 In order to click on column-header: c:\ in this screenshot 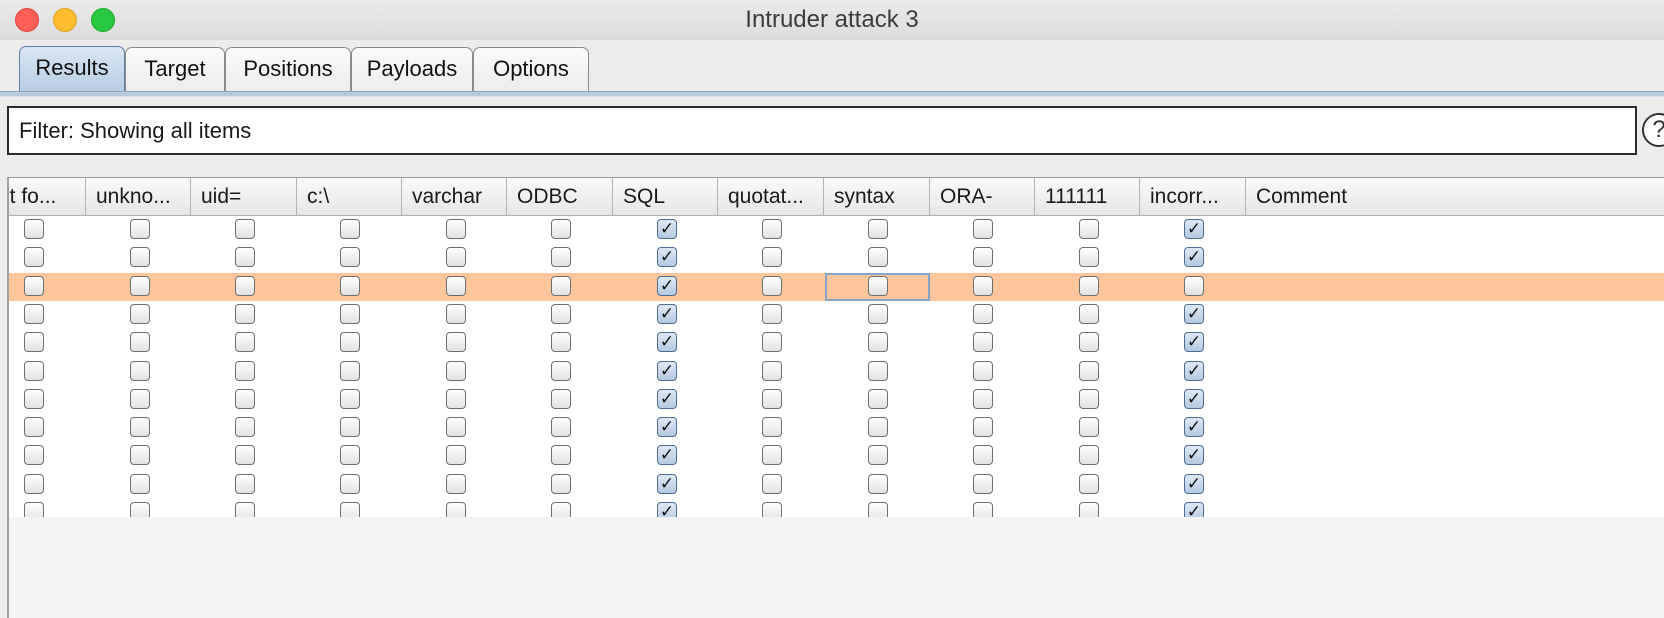, I will do `click(349, 196)`.